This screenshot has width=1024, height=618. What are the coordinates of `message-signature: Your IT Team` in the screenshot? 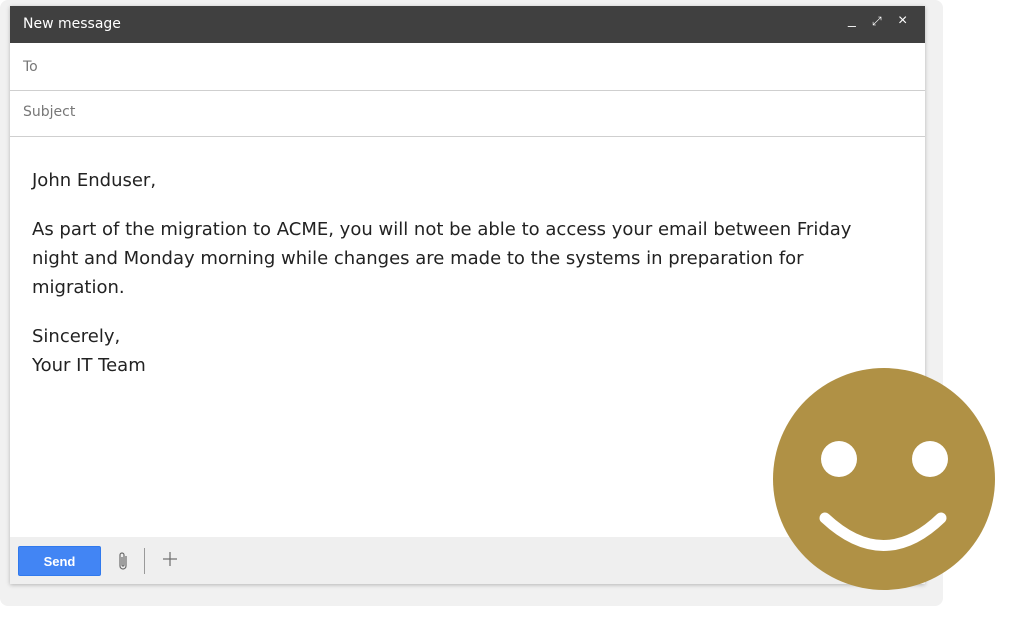 It's located at (89, 365).